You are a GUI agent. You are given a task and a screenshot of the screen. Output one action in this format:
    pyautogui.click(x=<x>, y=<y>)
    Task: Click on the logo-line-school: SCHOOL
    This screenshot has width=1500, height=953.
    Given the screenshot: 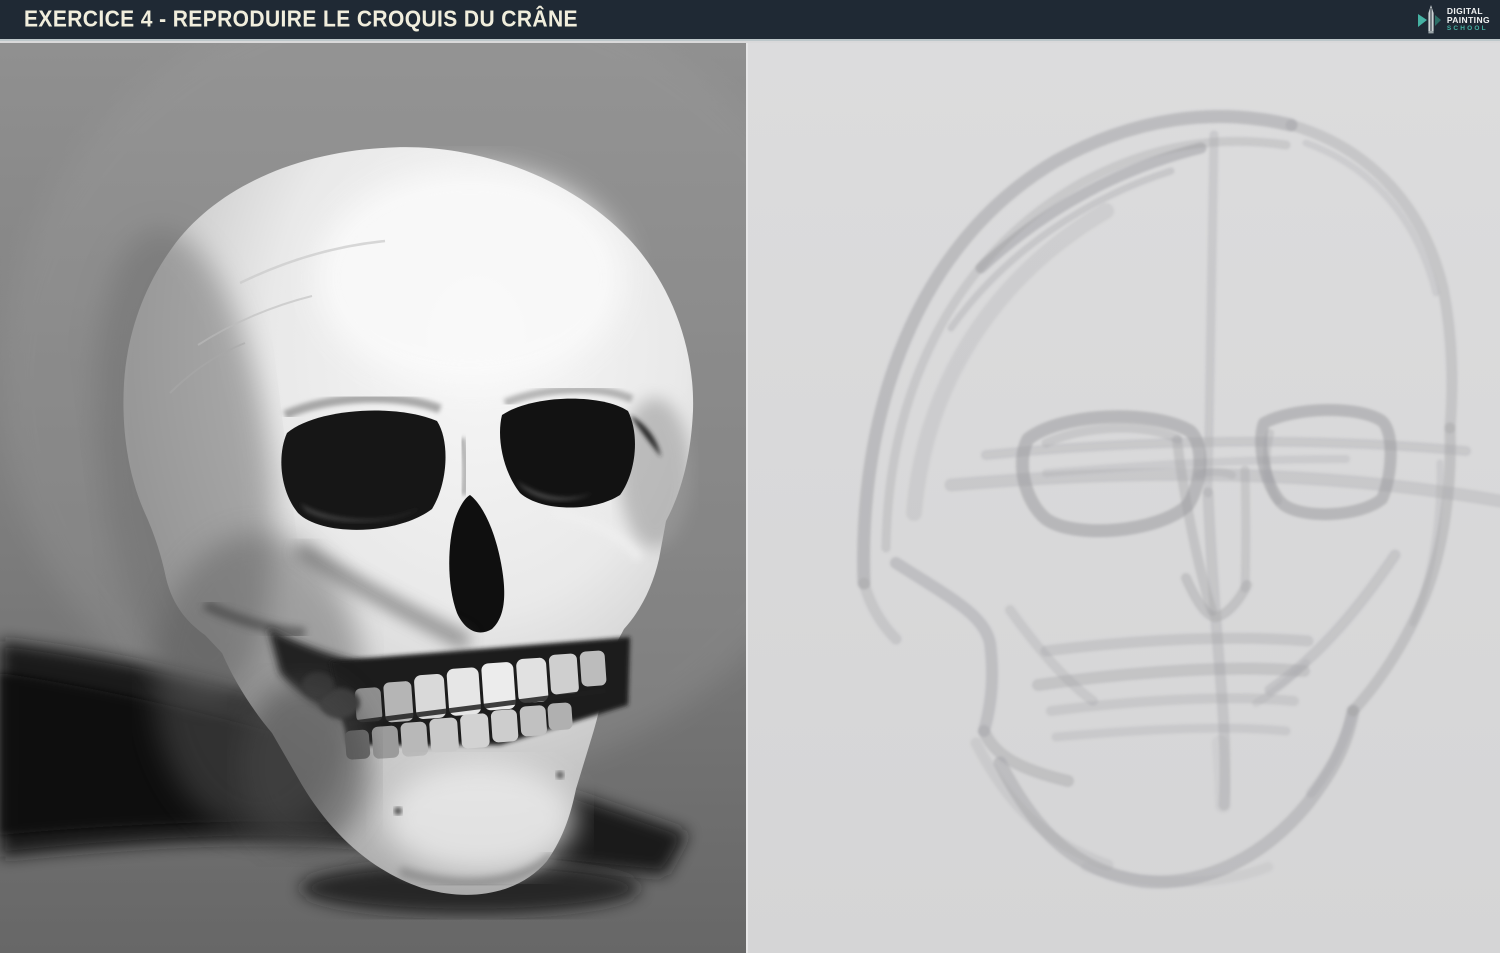 What is the action you would take?
    pyautogui.click(x=1467, y=28)
    